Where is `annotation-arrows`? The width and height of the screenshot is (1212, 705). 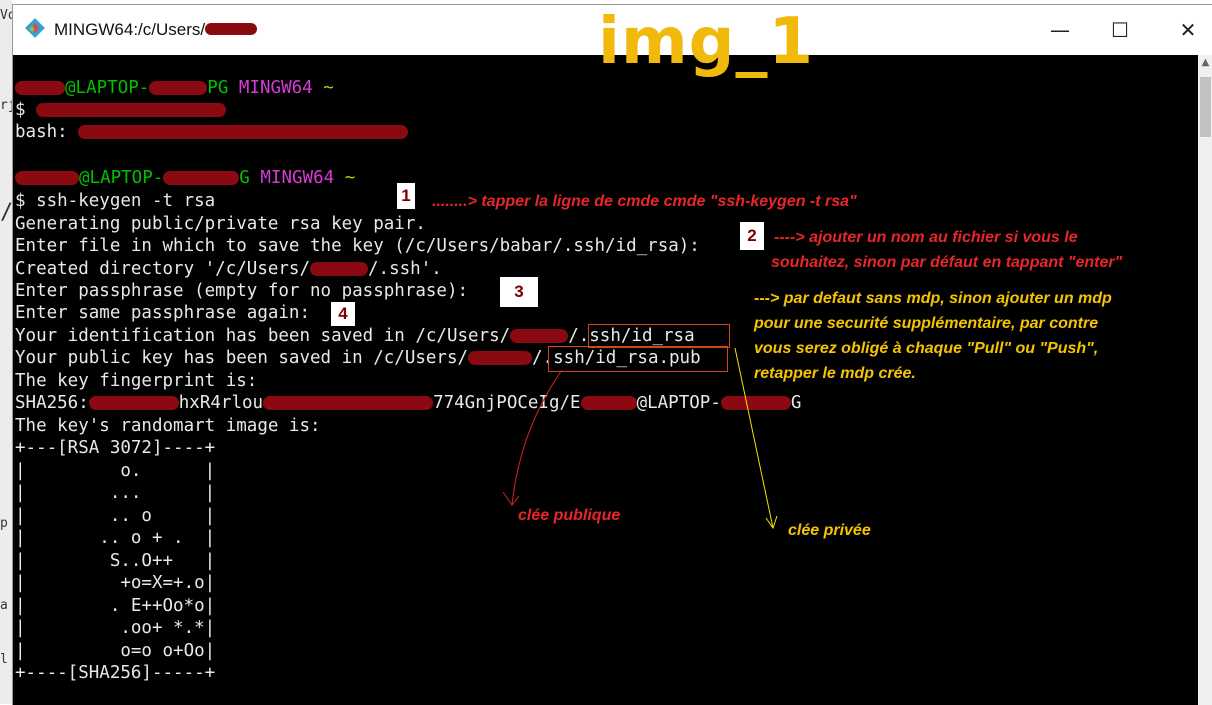
annotation-arrows is located at coordinates (640, 438).